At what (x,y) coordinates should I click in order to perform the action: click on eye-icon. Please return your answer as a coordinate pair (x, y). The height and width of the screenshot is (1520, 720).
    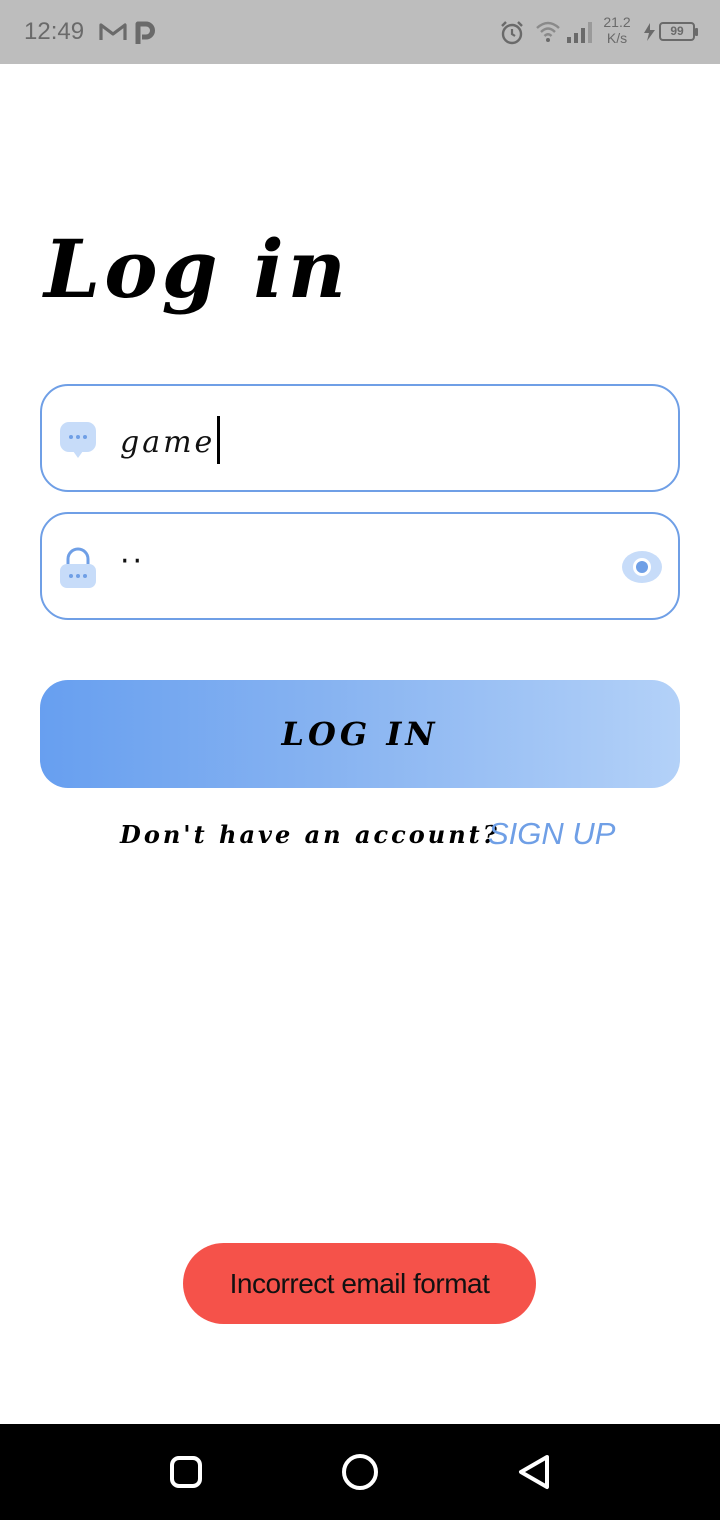
    Looking at the image, I should click on (642, 567).